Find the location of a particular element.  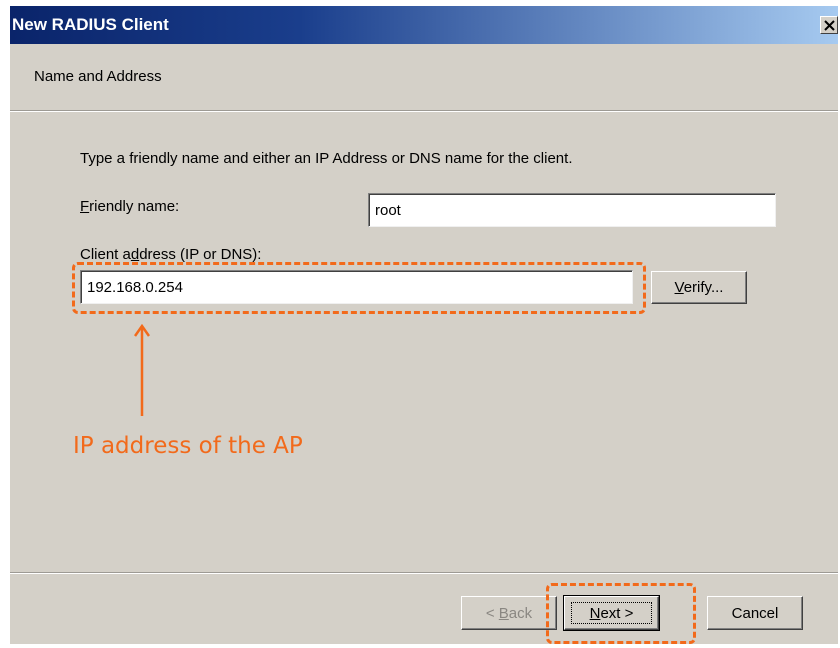

cancel-button: Cancel is located at coordinates (755, 613).